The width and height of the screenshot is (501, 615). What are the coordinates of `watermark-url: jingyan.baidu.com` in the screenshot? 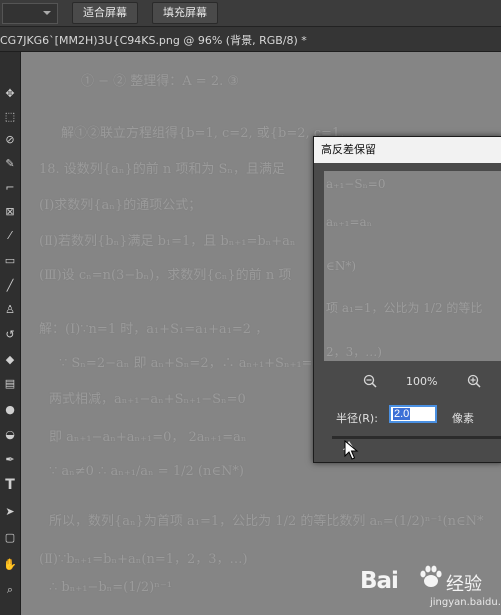 It's located at (465, 602).